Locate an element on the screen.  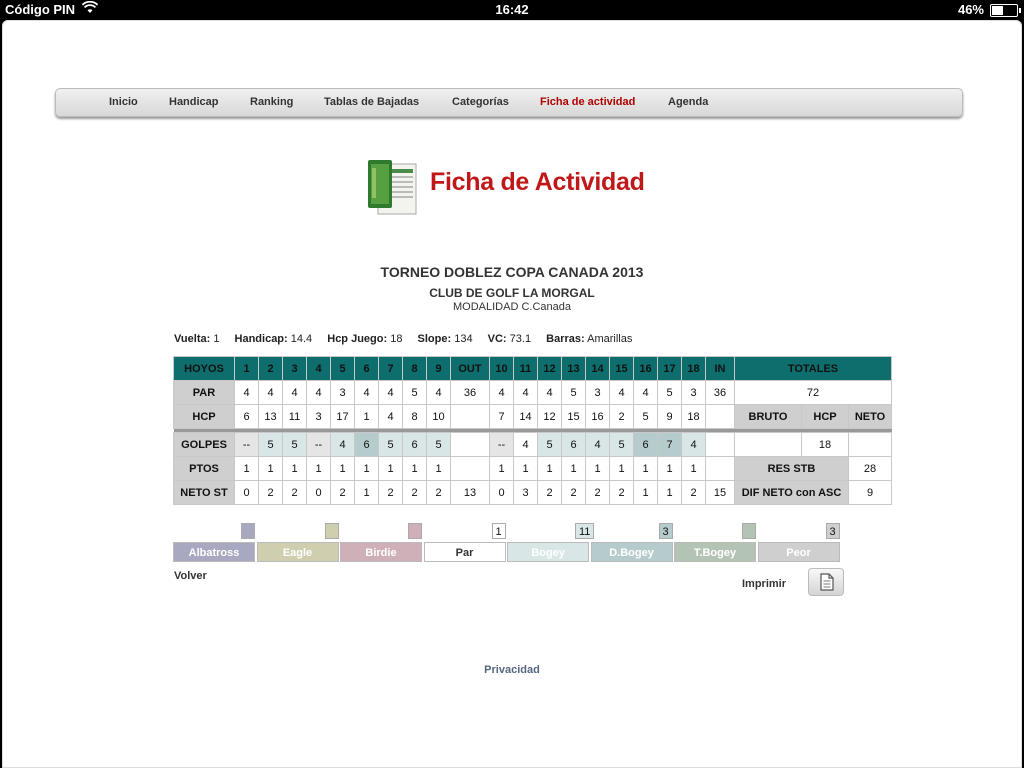
hcp-juego-value: 18 is located at coordinates (396, 339).